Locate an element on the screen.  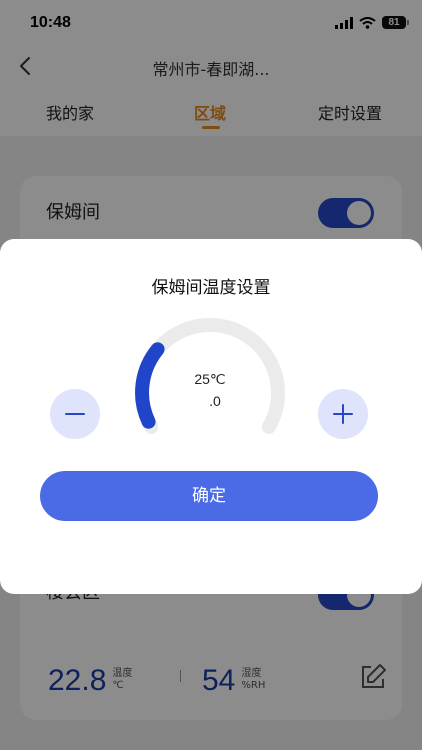
decrease-button is located at coordinates (75, 414).